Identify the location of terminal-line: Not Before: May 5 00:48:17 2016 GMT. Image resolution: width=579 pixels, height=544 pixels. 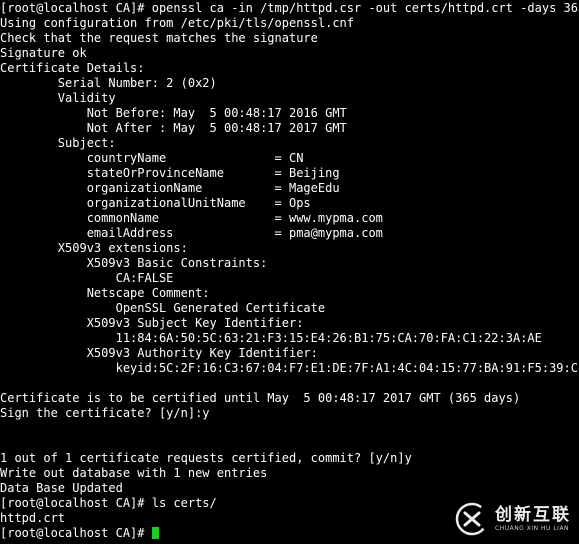
(173, 113).